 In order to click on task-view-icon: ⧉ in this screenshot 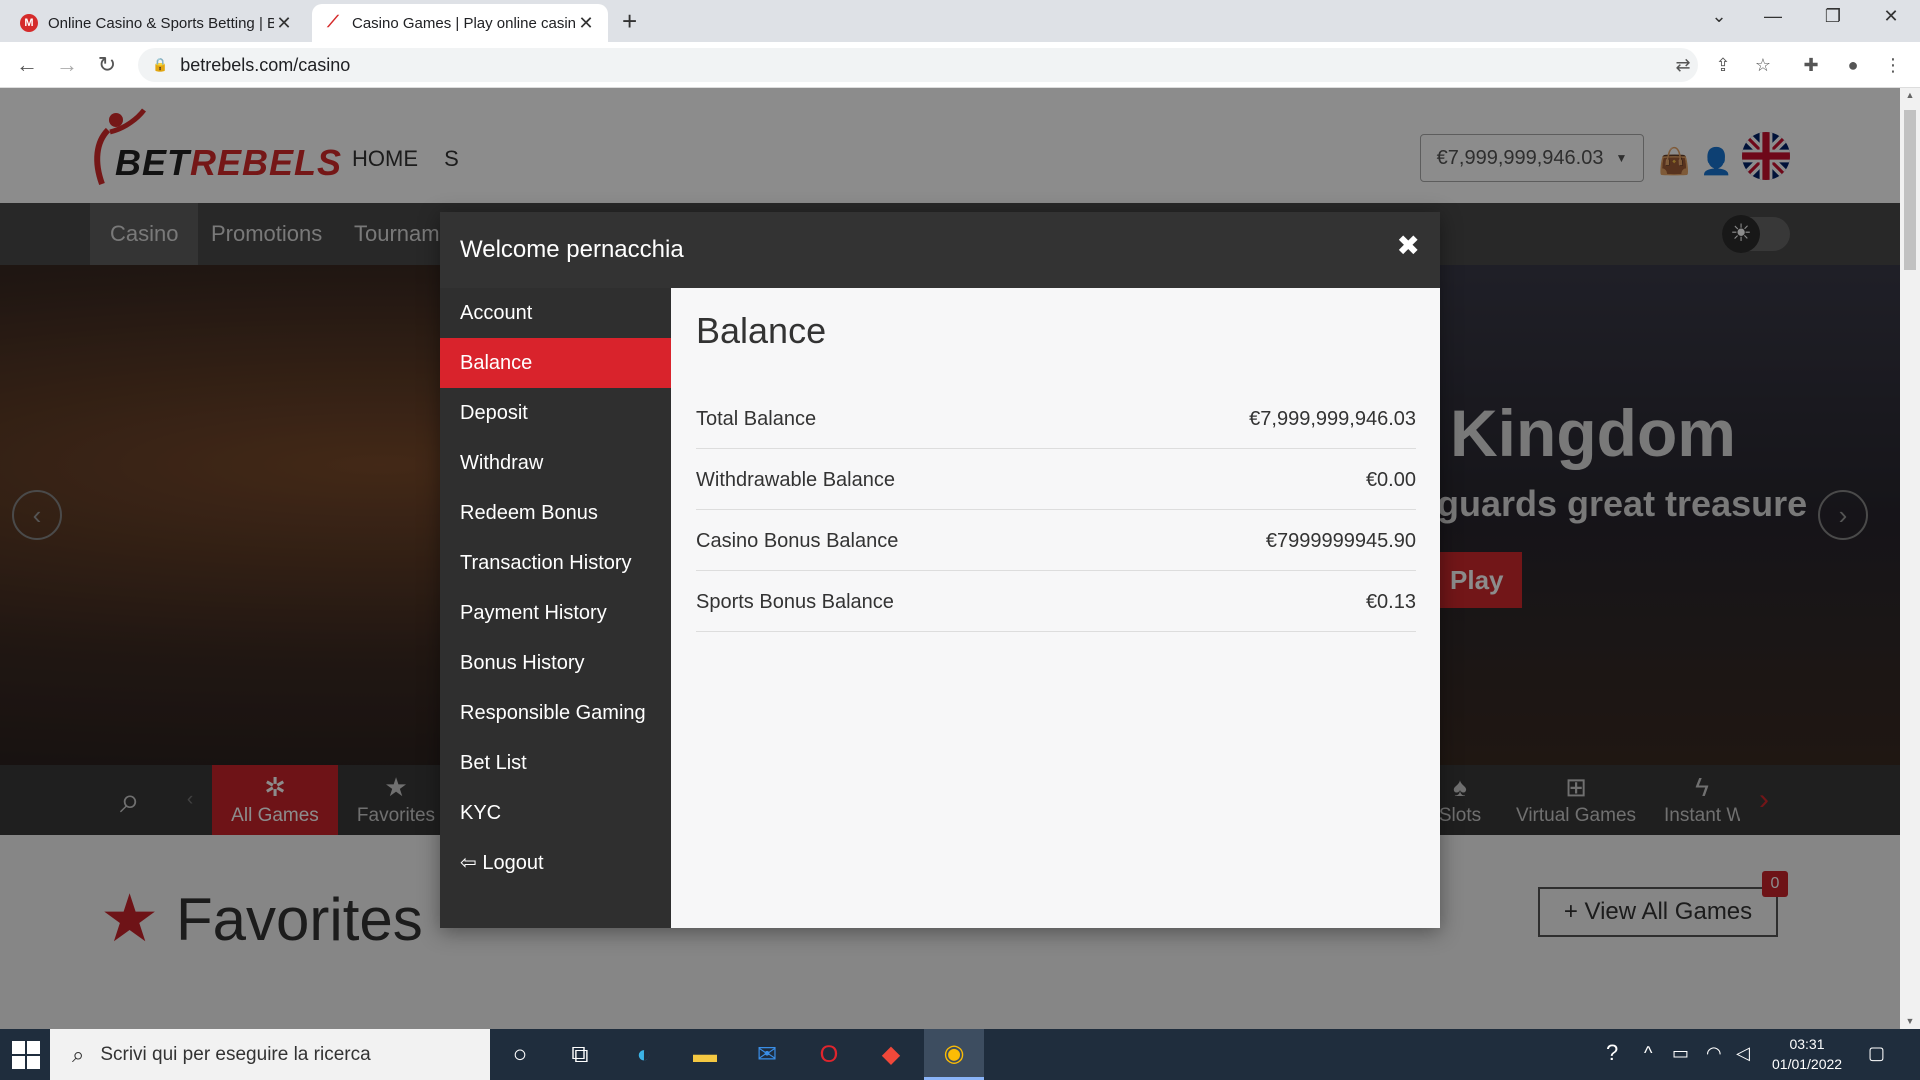, I will do `click(580, 1054)`.